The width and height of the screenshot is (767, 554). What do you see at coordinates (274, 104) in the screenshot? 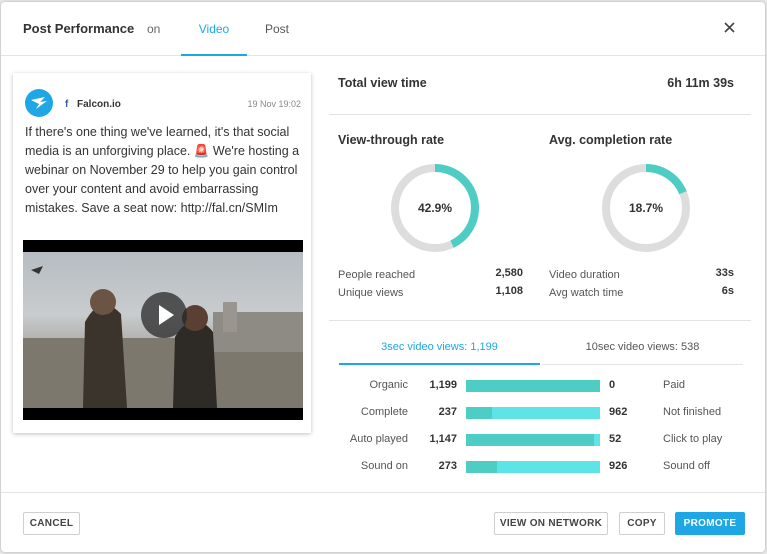
I see `post-date: 19 Nov 19:02` at bounding box center [274, 104].